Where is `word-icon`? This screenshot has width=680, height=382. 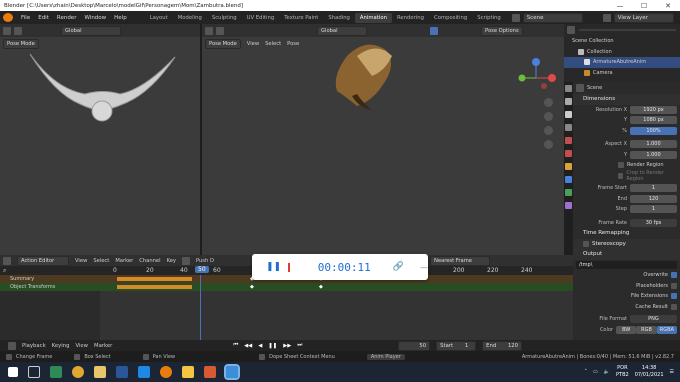
word-icon is located at coordinates (122, 372).